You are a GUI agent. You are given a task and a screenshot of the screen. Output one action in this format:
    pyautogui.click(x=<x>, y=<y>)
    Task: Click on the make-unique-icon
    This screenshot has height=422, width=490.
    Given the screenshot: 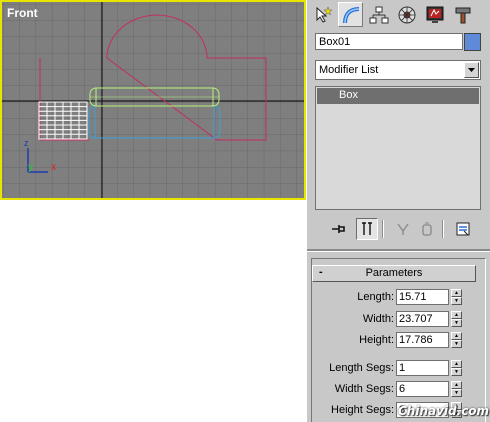 What is the action you would take?
    pyautogui.click(x=403, y=229)
    